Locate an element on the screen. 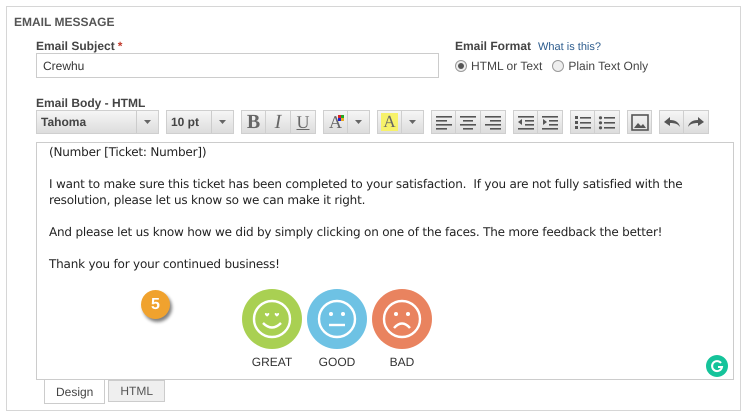 This screenshot has width=751, height=420. bold-button: B is located at coordinates (253, 122).